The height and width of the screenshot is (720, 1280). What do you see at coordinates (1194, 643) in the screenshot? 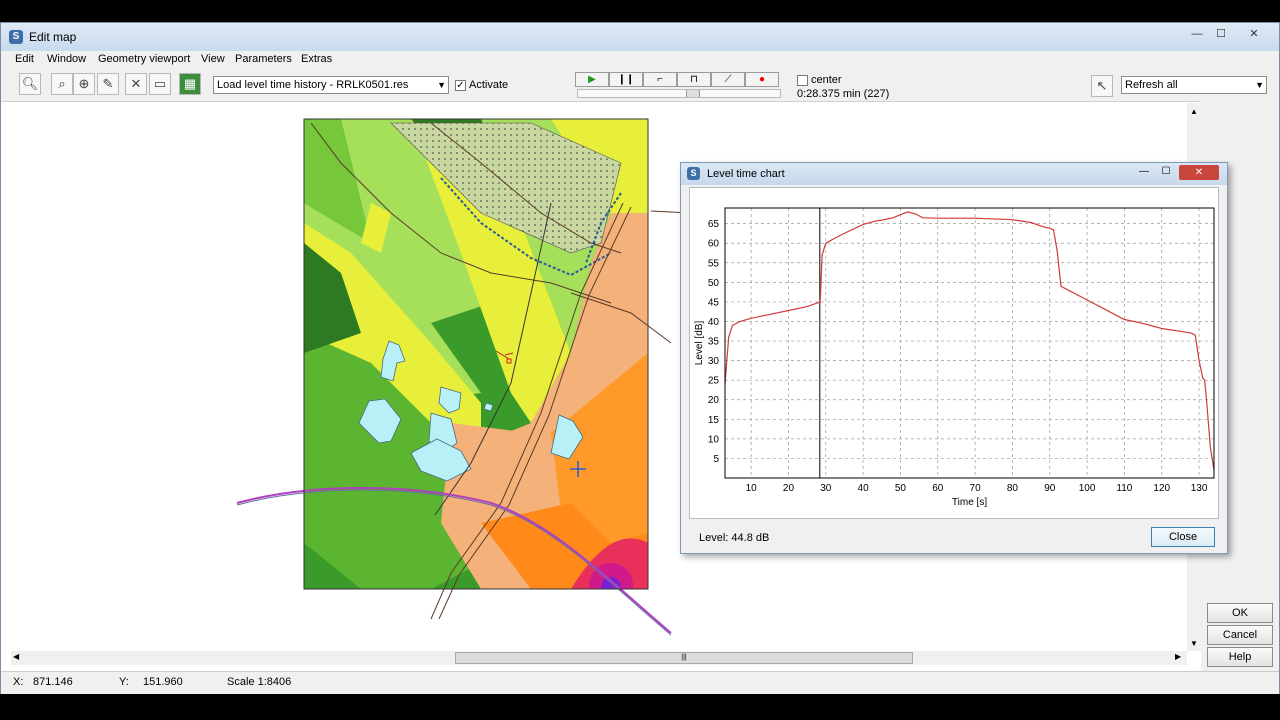
I see `scroll-down-icon: ▼` at bounding box center [1194, 643].